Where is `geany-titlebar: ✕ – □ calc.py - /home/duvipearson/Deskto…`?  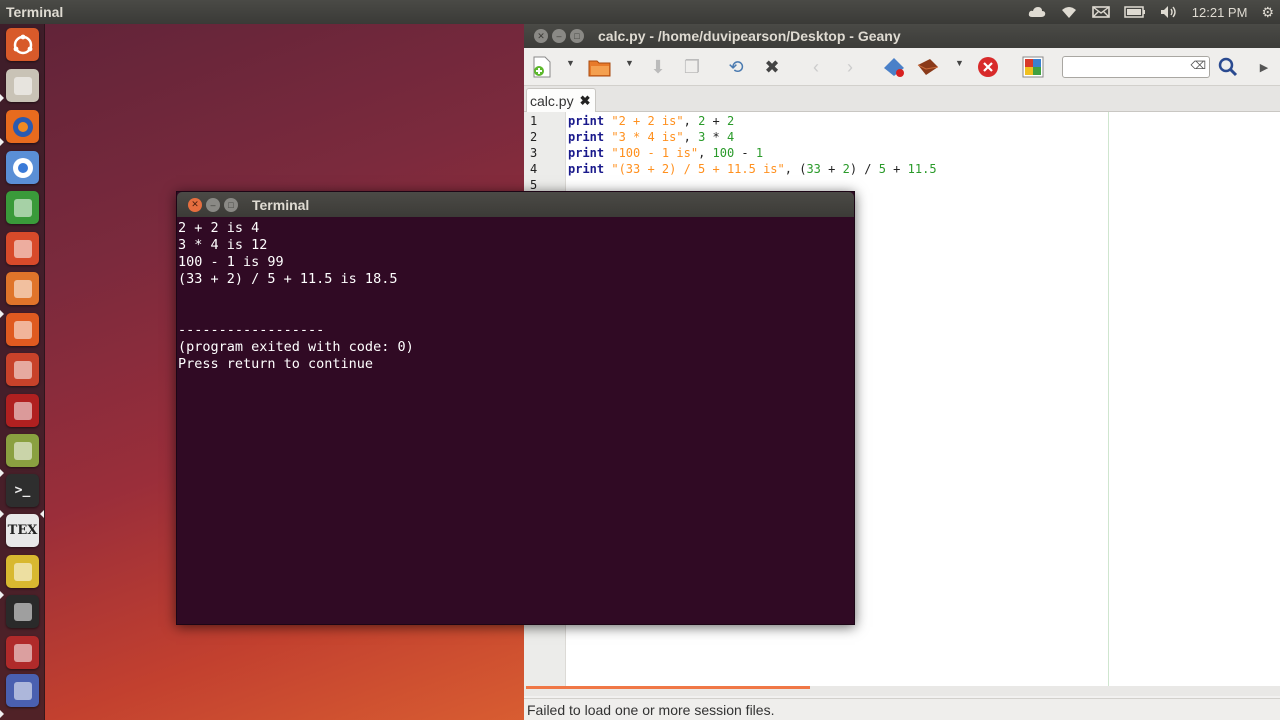
geany-titlebar: ✕ – □ calc.py - /home/duvipearson/Deskto… is located at coordinates (902, 36).